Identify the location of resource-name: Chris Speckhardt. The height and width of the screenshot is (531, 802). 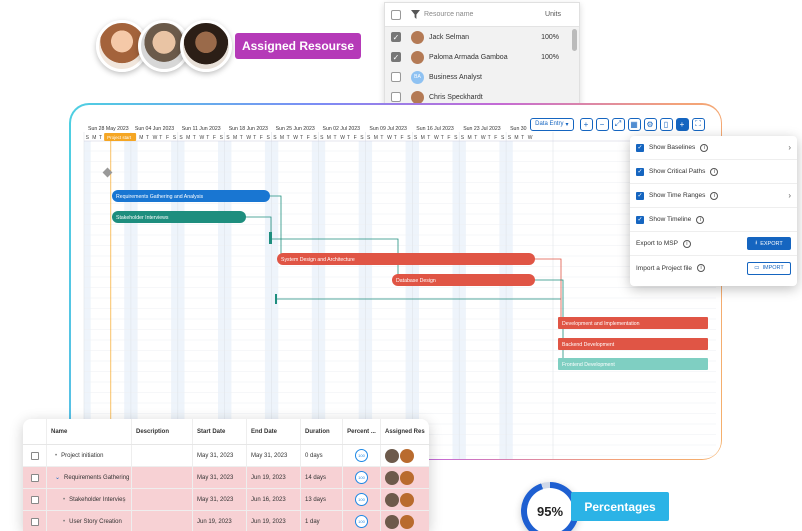
(456, 97).